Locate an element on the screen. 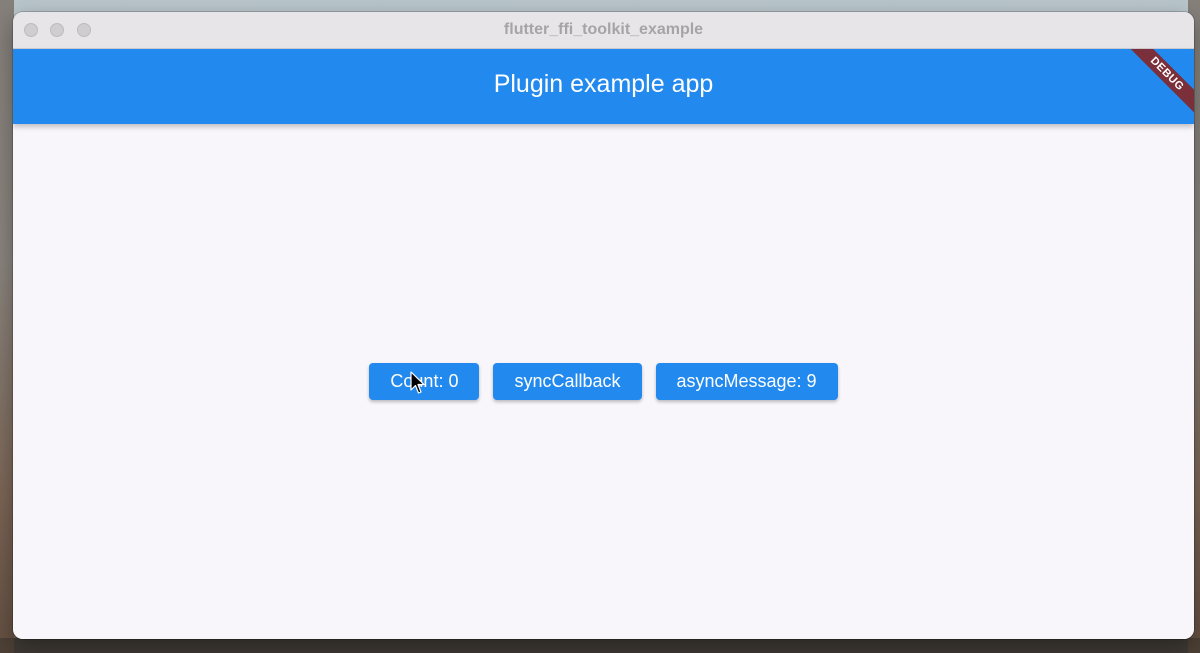 The height and width of the screenshot is (653, 1200). window-title: flutter_ffi_toolkit_example is located at coordinates (603, 29).